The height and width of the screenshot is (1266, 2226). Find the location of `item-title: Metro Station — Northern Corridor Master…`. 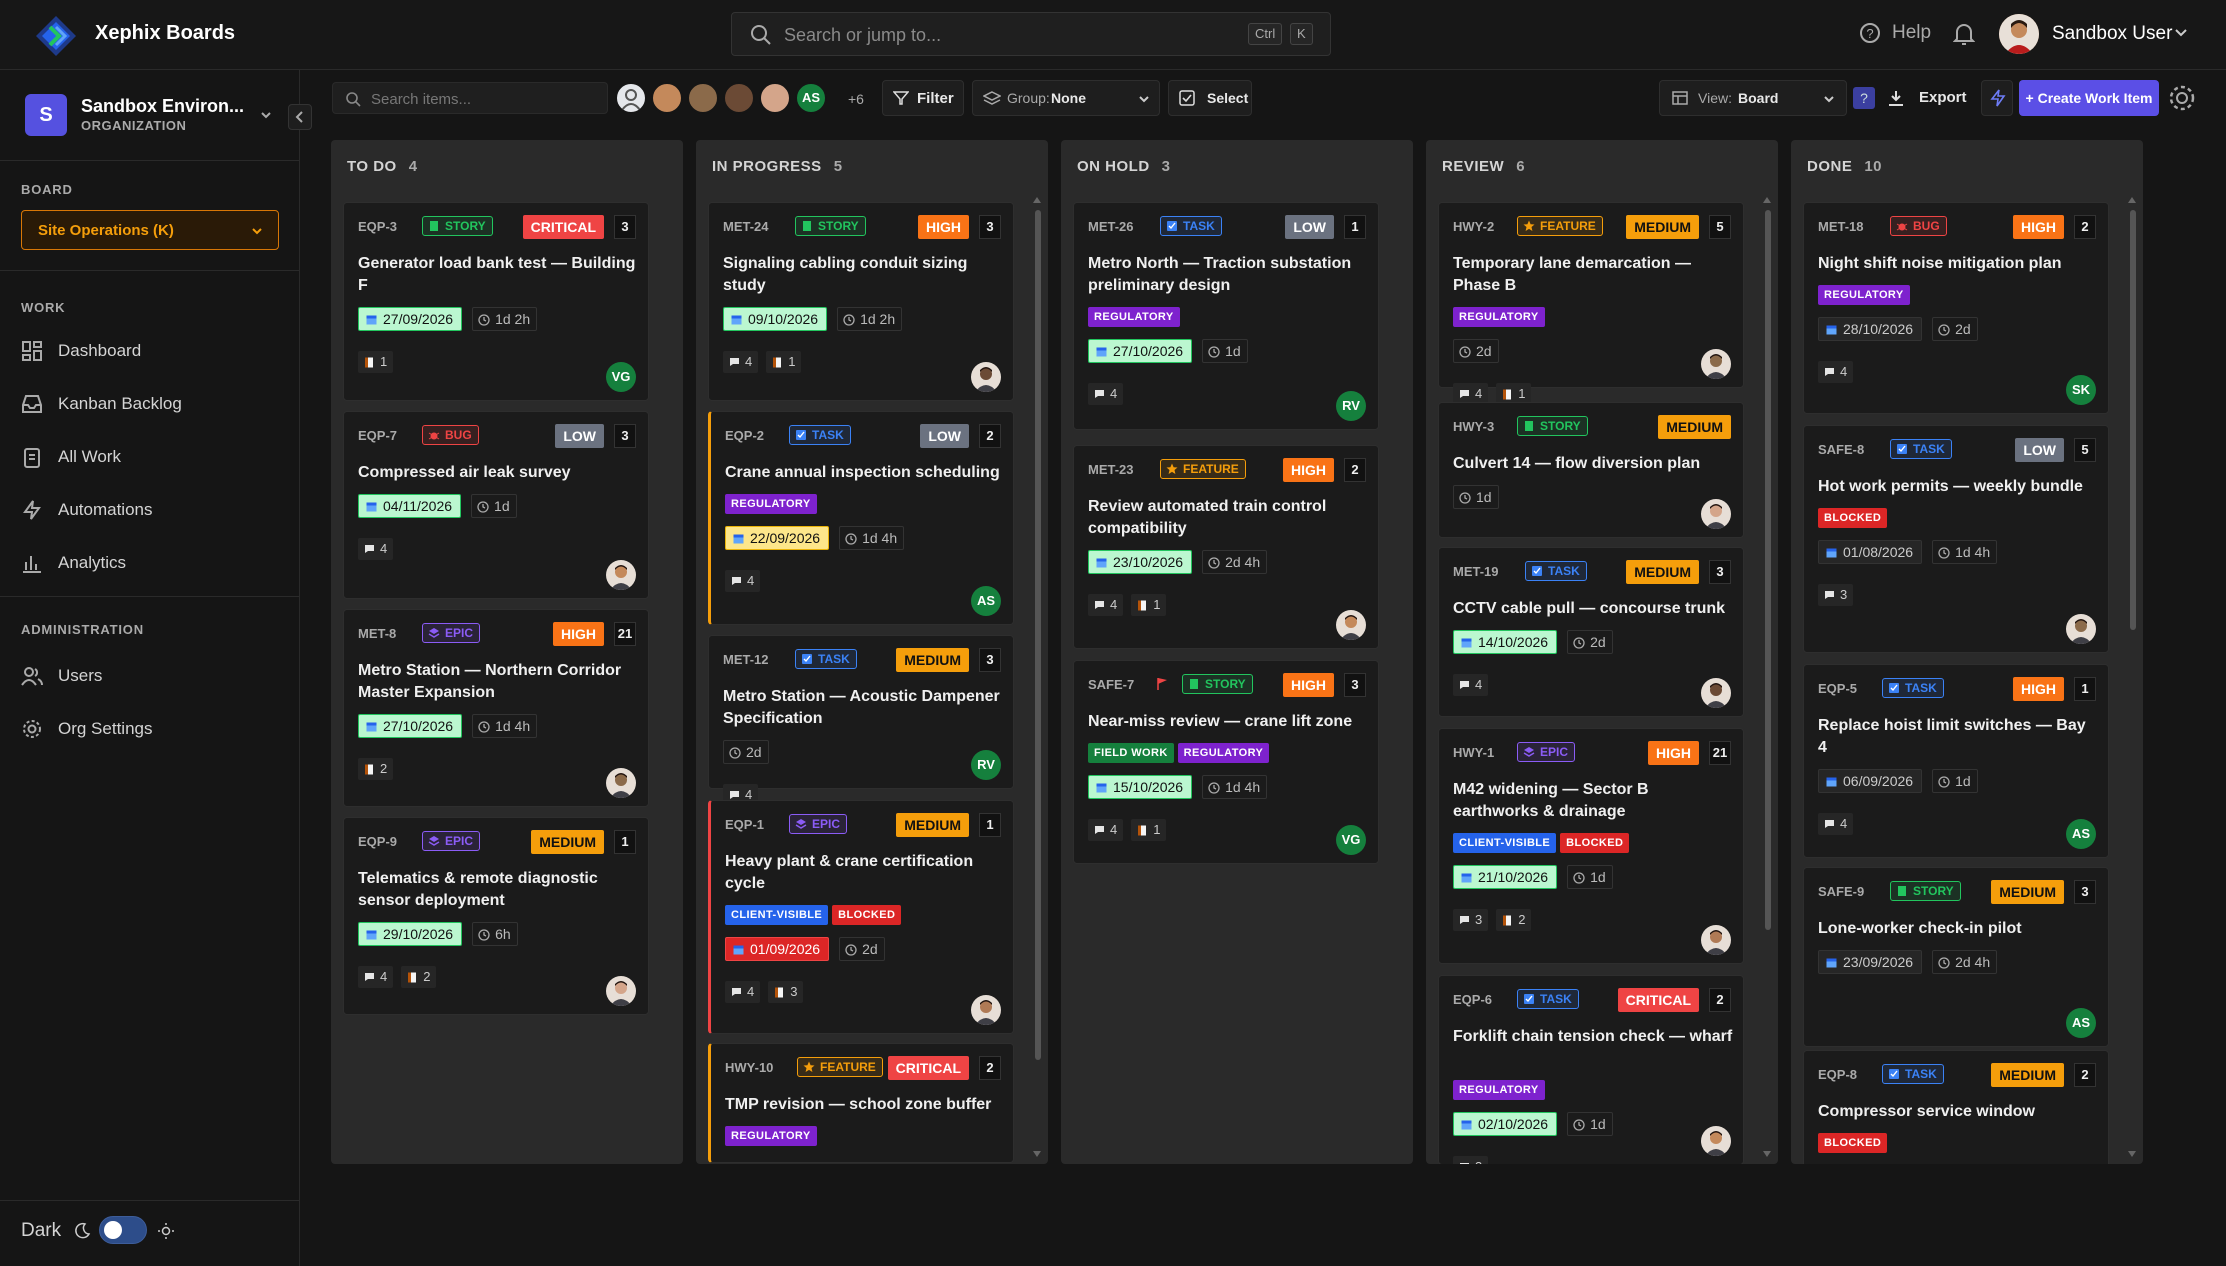

item-title: Metro Station — Northern Corridor Master… is located at coordinates (498, 682).